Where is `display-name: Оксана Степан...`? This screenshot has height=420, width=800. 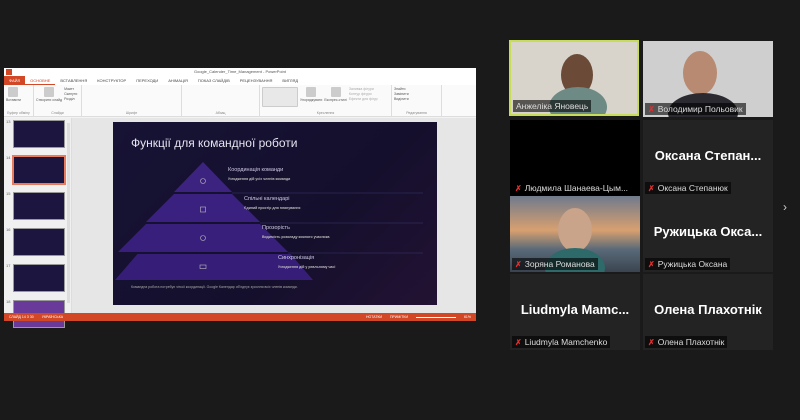 display-name: Оксана Степан... is located at coordinates (708, 155).